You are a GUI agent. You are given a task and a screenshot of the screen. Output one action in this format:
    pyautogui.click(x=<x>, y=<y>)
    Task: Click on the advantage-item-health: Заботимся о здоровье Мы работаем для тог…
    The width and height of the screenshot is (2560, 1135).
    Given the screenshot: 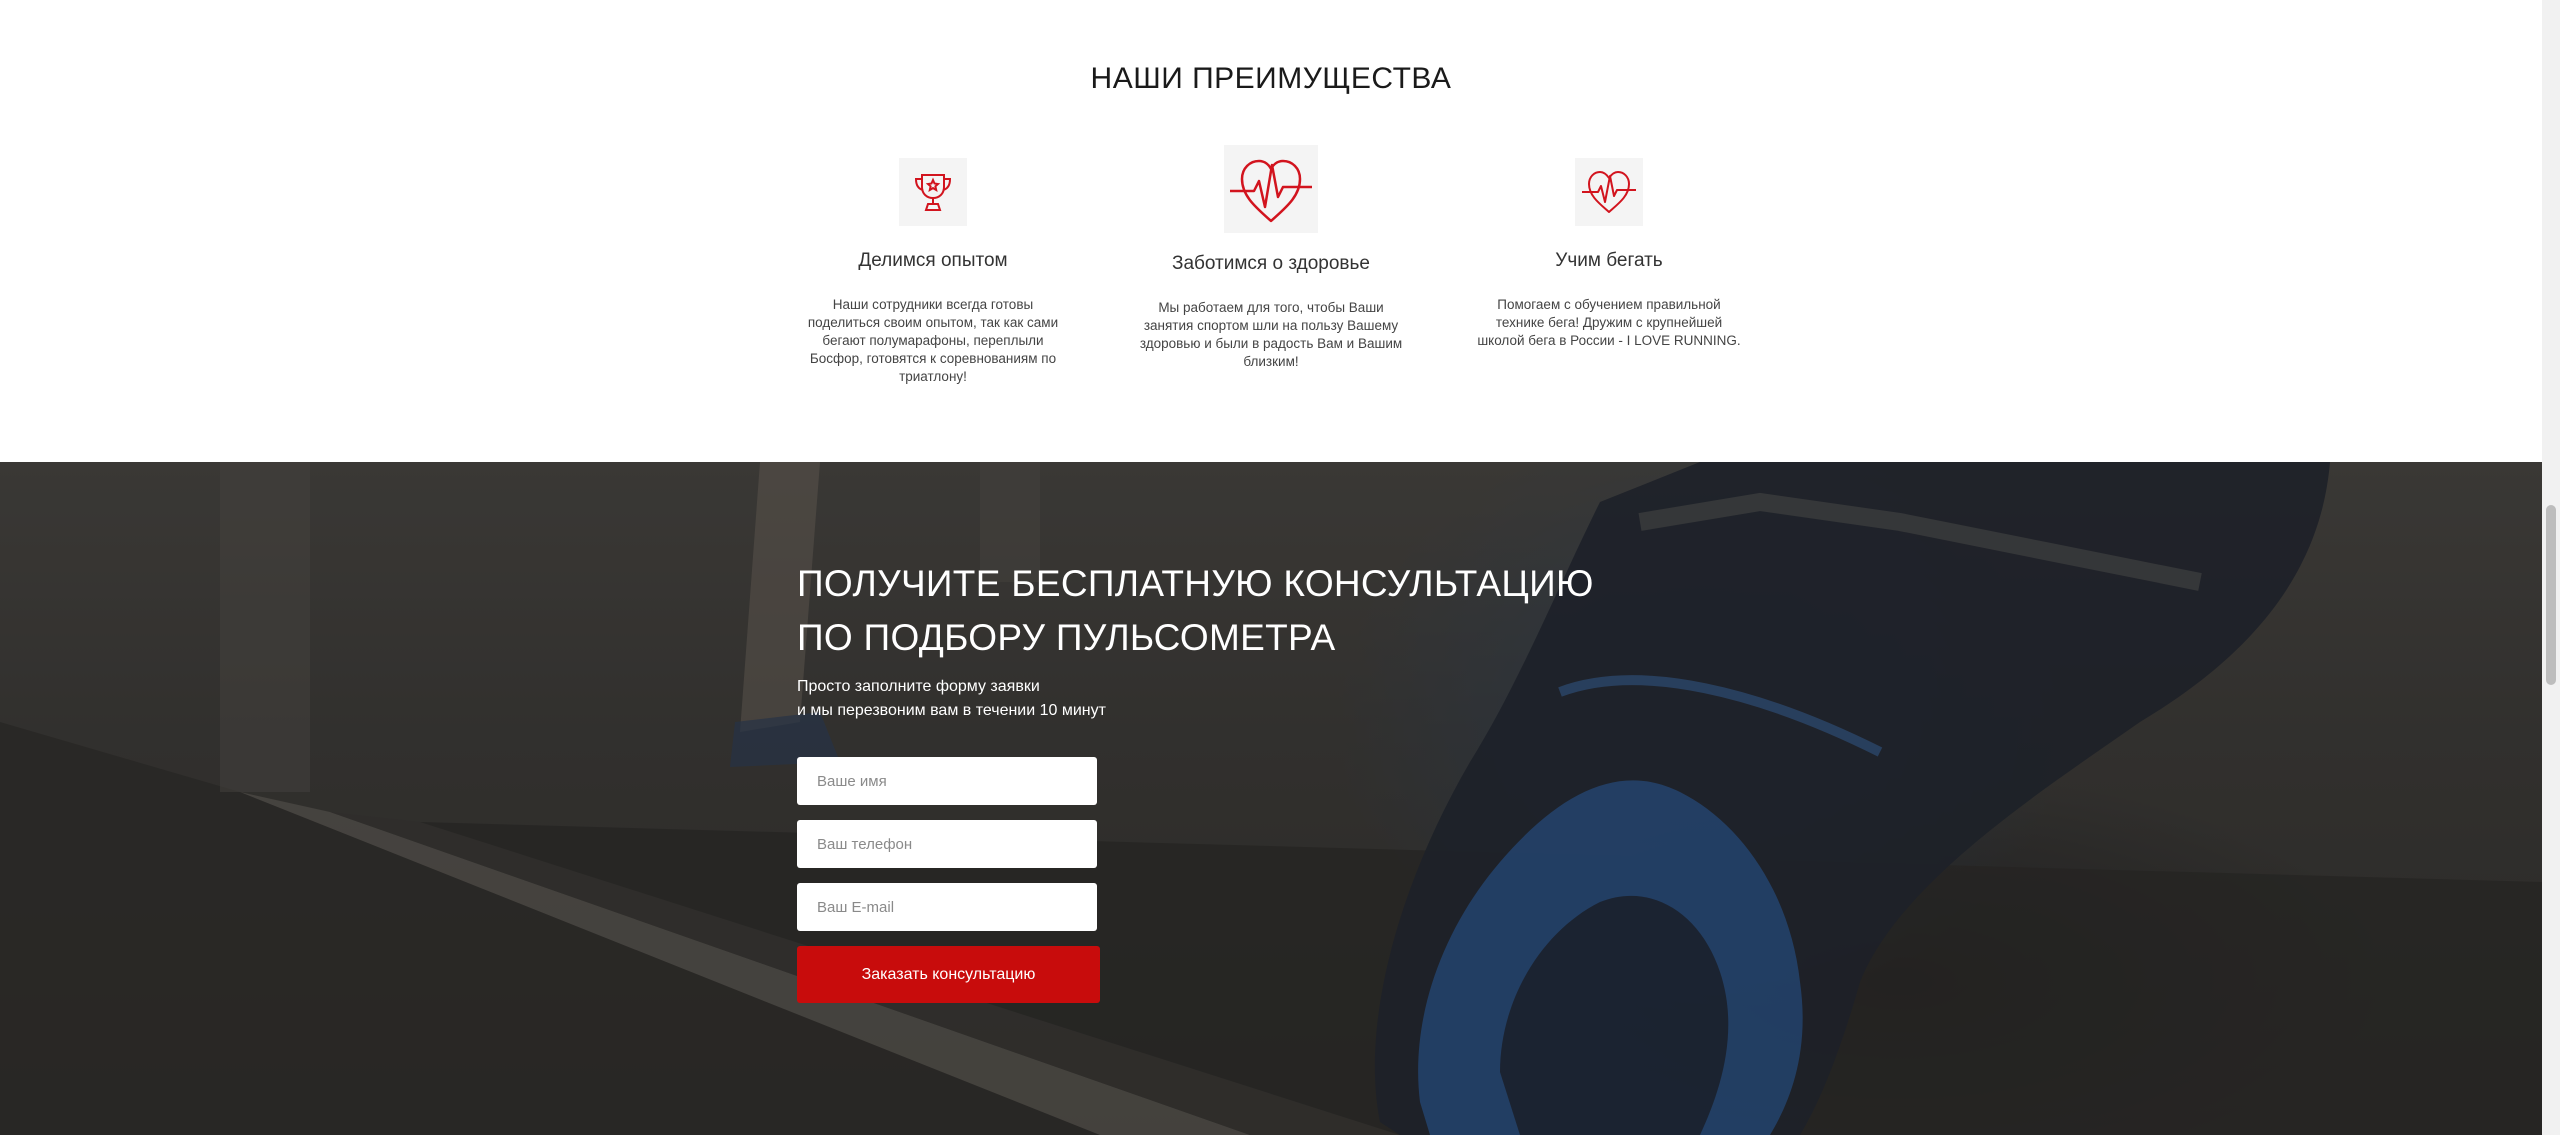 What is the action you would take?
    pyautogui.click(x=1271, y=258)
    